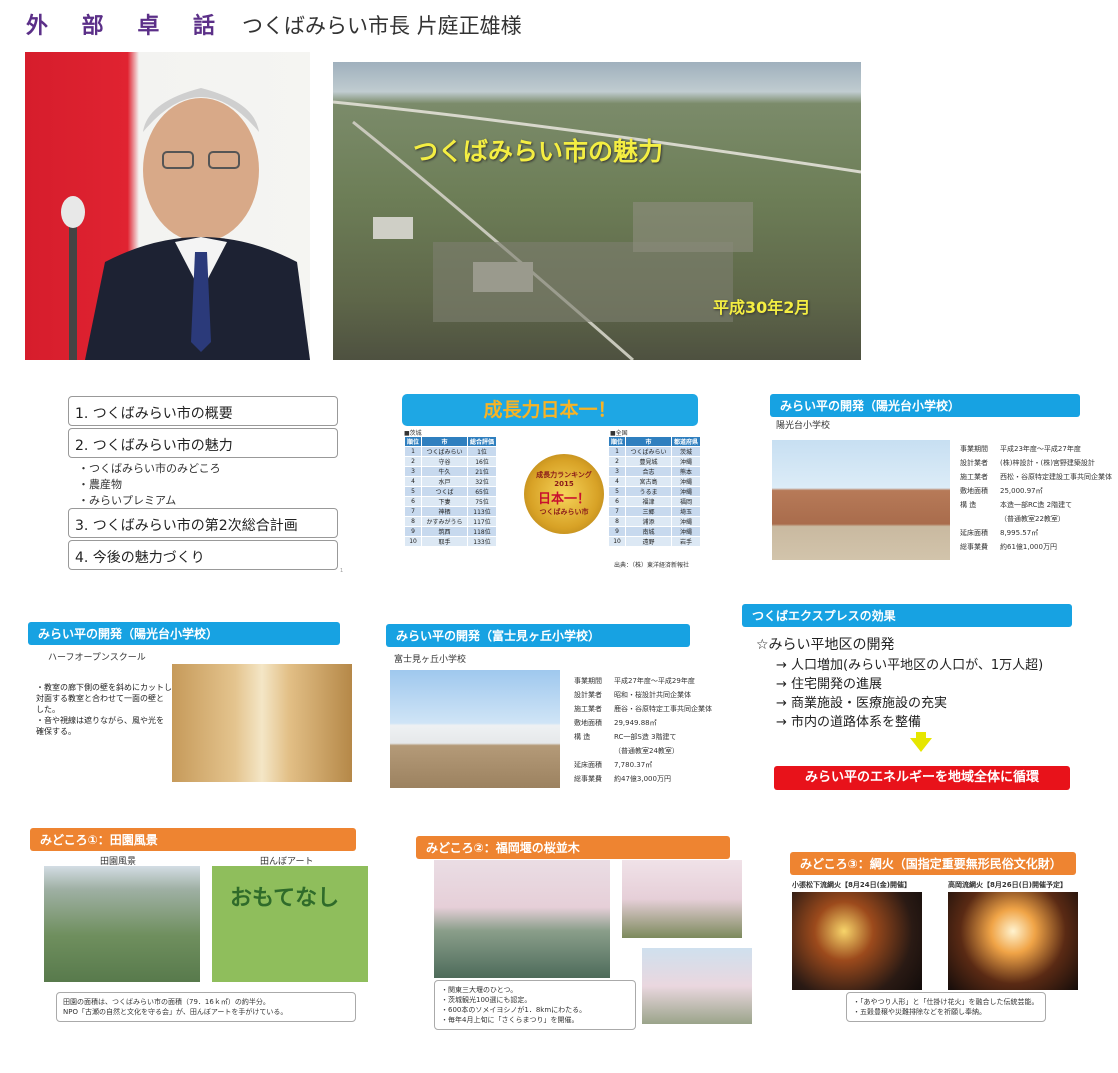 This screenshot has height=1073, width=1118. I want to click on spec-label: 構 造, so click(968, 505).